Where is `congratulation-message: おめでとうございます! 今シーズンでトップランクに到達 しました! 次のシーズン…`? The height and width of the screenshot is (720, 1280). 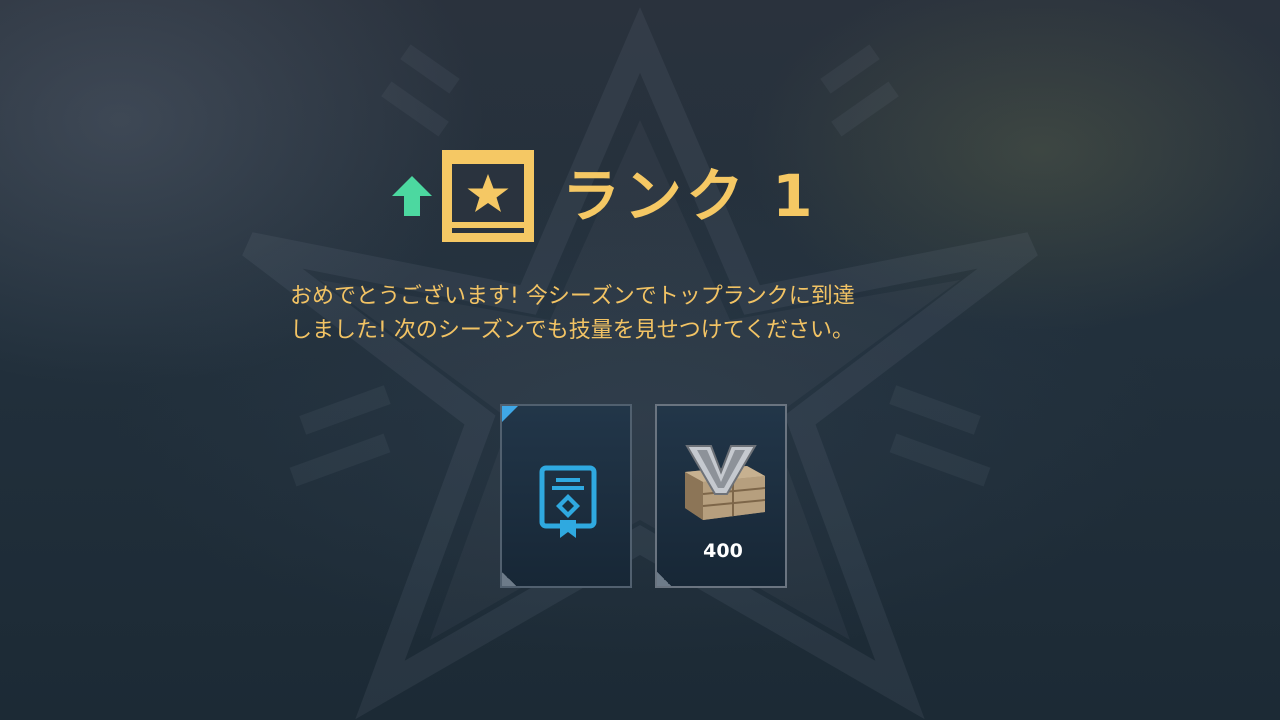
congratulation-message: おめでとうございます! 今シーズンでトップランクに到達 しました! 次のシーズン… is located at coordinates (572, 313).